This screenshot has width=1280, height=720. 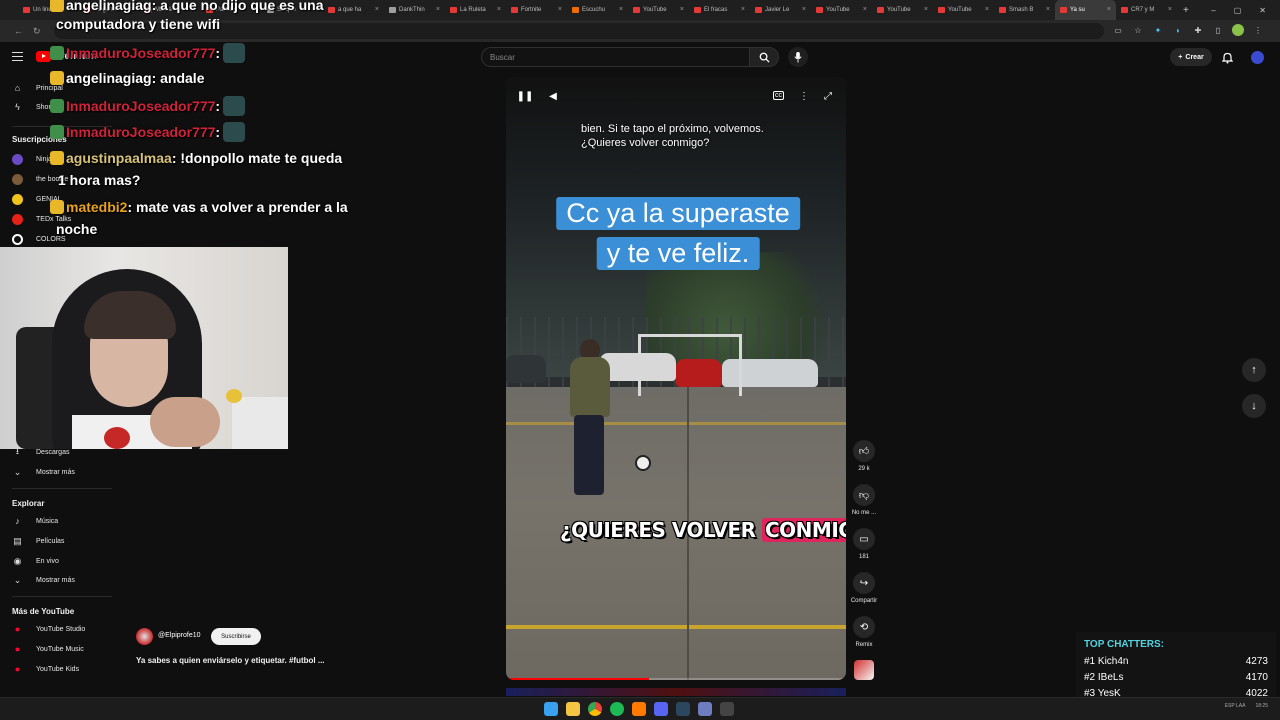 I want to click on create-button: + Crear, so click(x=1191, y=57).